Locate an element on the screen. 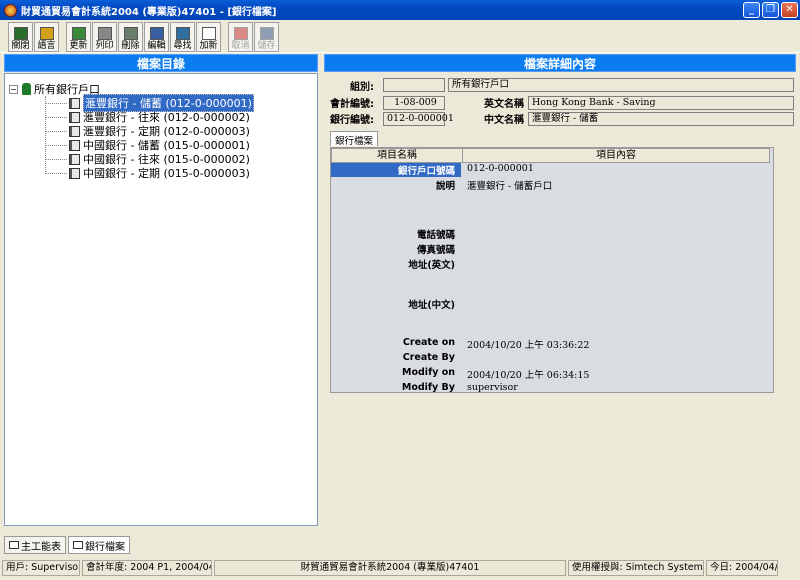  trash-icon is located at coordinates (130, 33).